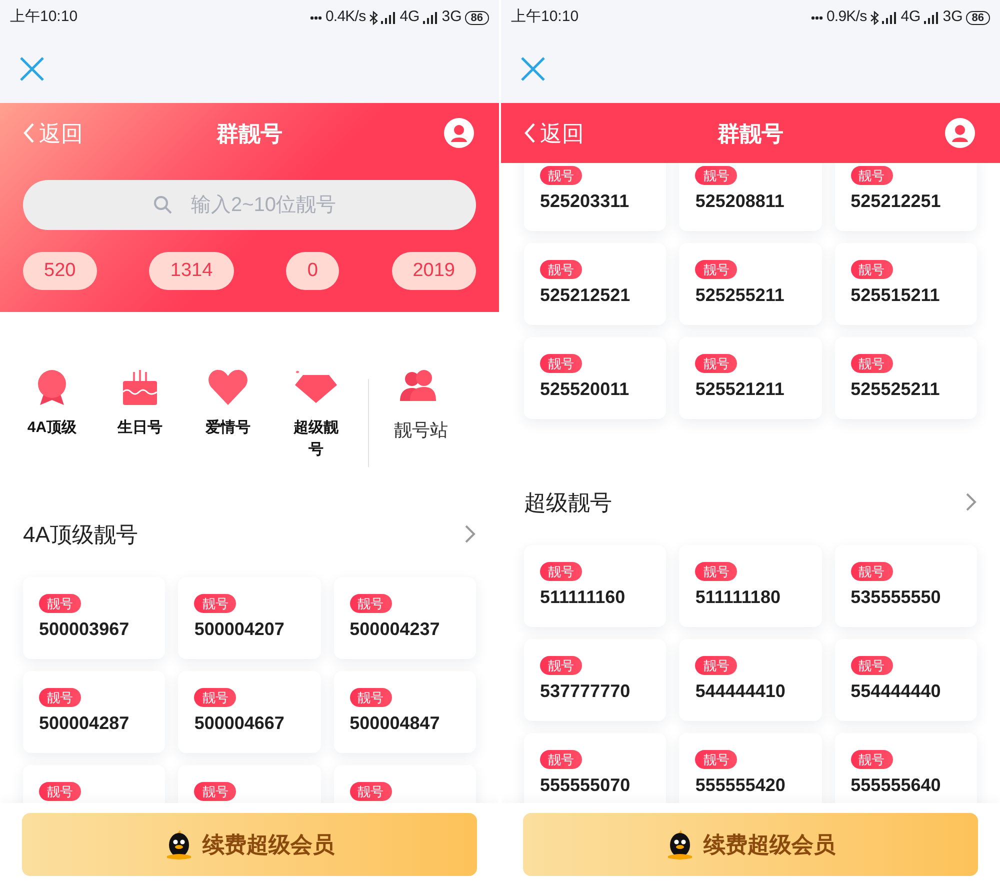  I want to click on number-card: 靓号 511111180, so click(750, 586).